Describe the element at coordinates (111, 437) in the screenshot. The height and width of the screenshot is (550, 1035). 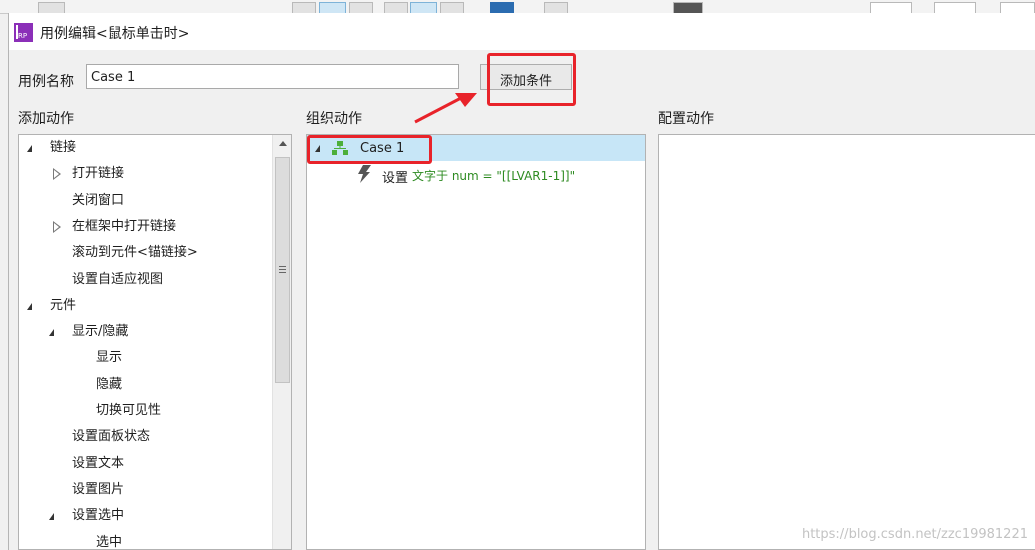
I see `action-tree-label: 设置面板状态` at that location.